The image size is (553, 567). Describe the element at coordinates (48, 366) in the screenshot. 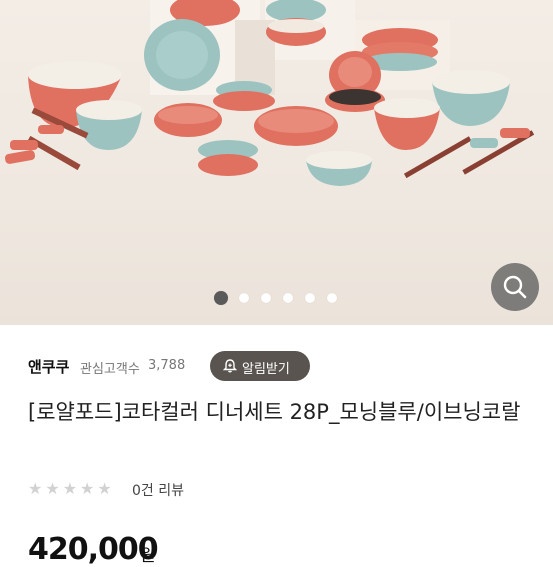

I see `seller-name: 앤쿠쿠` at that location.